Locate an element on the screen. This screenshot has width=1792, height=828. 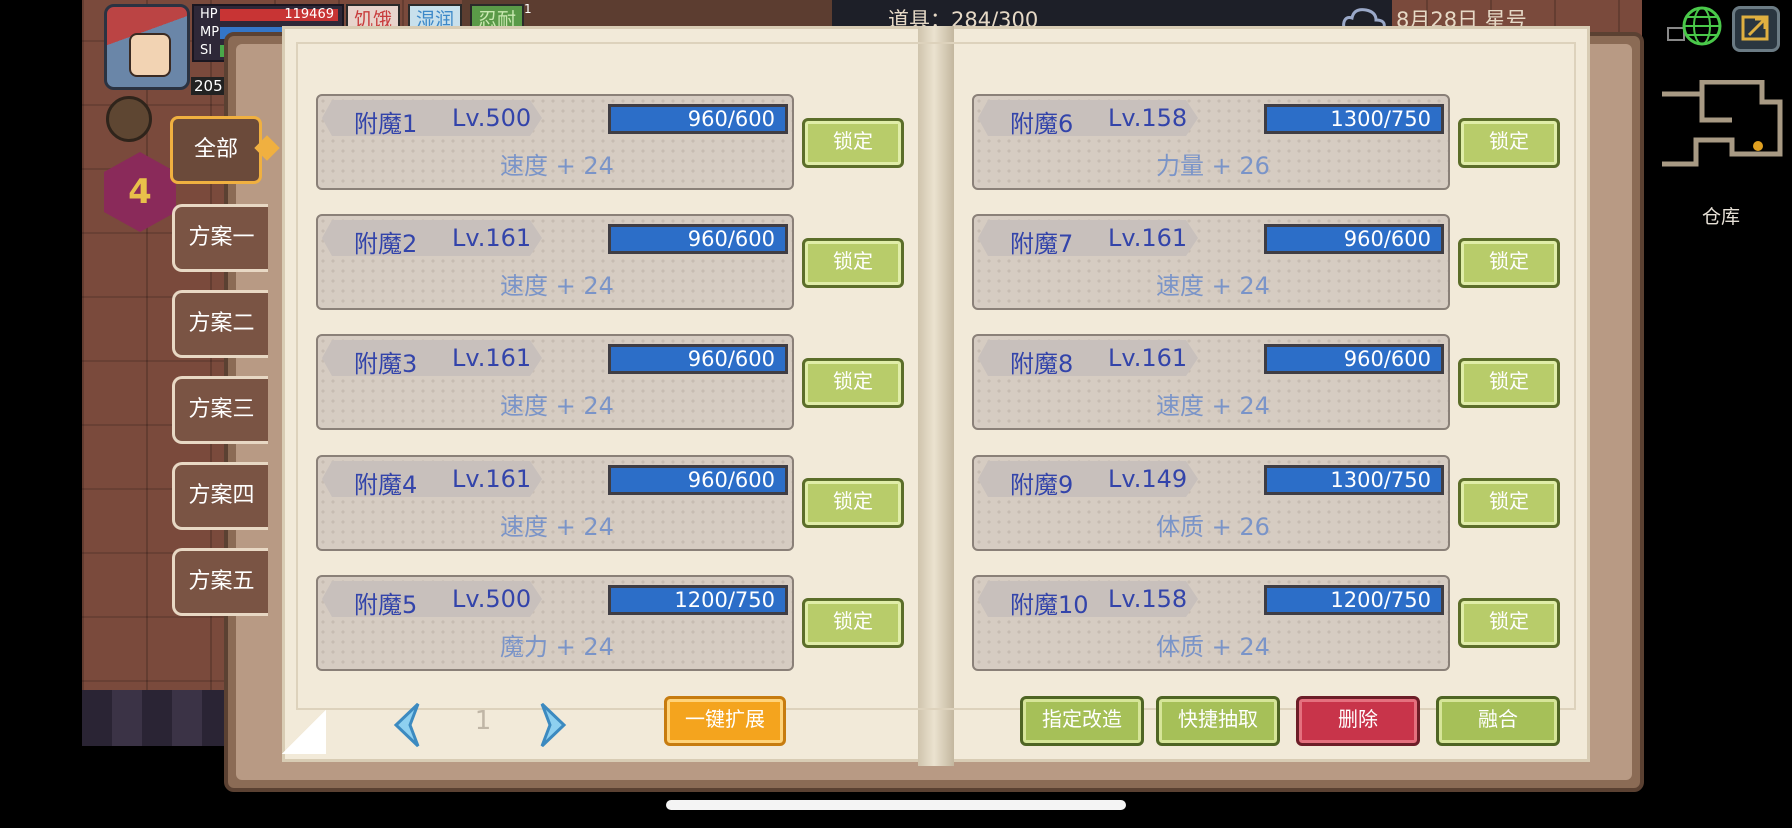
slot-name: 附魔8 is located at coordinates (1042, 364).